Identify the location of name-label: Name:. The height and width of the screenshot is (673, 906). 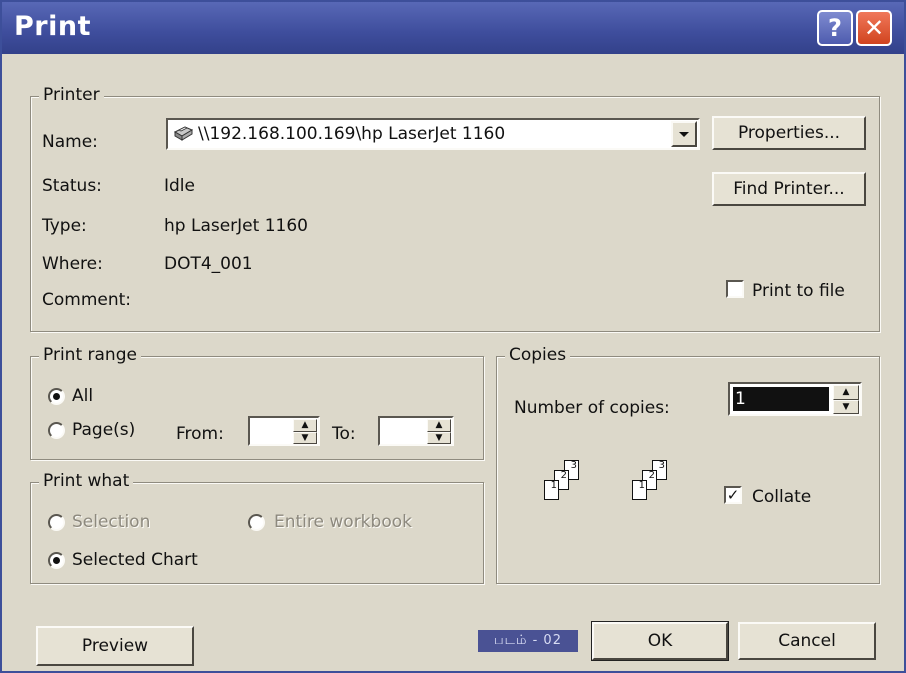
(70, 142).